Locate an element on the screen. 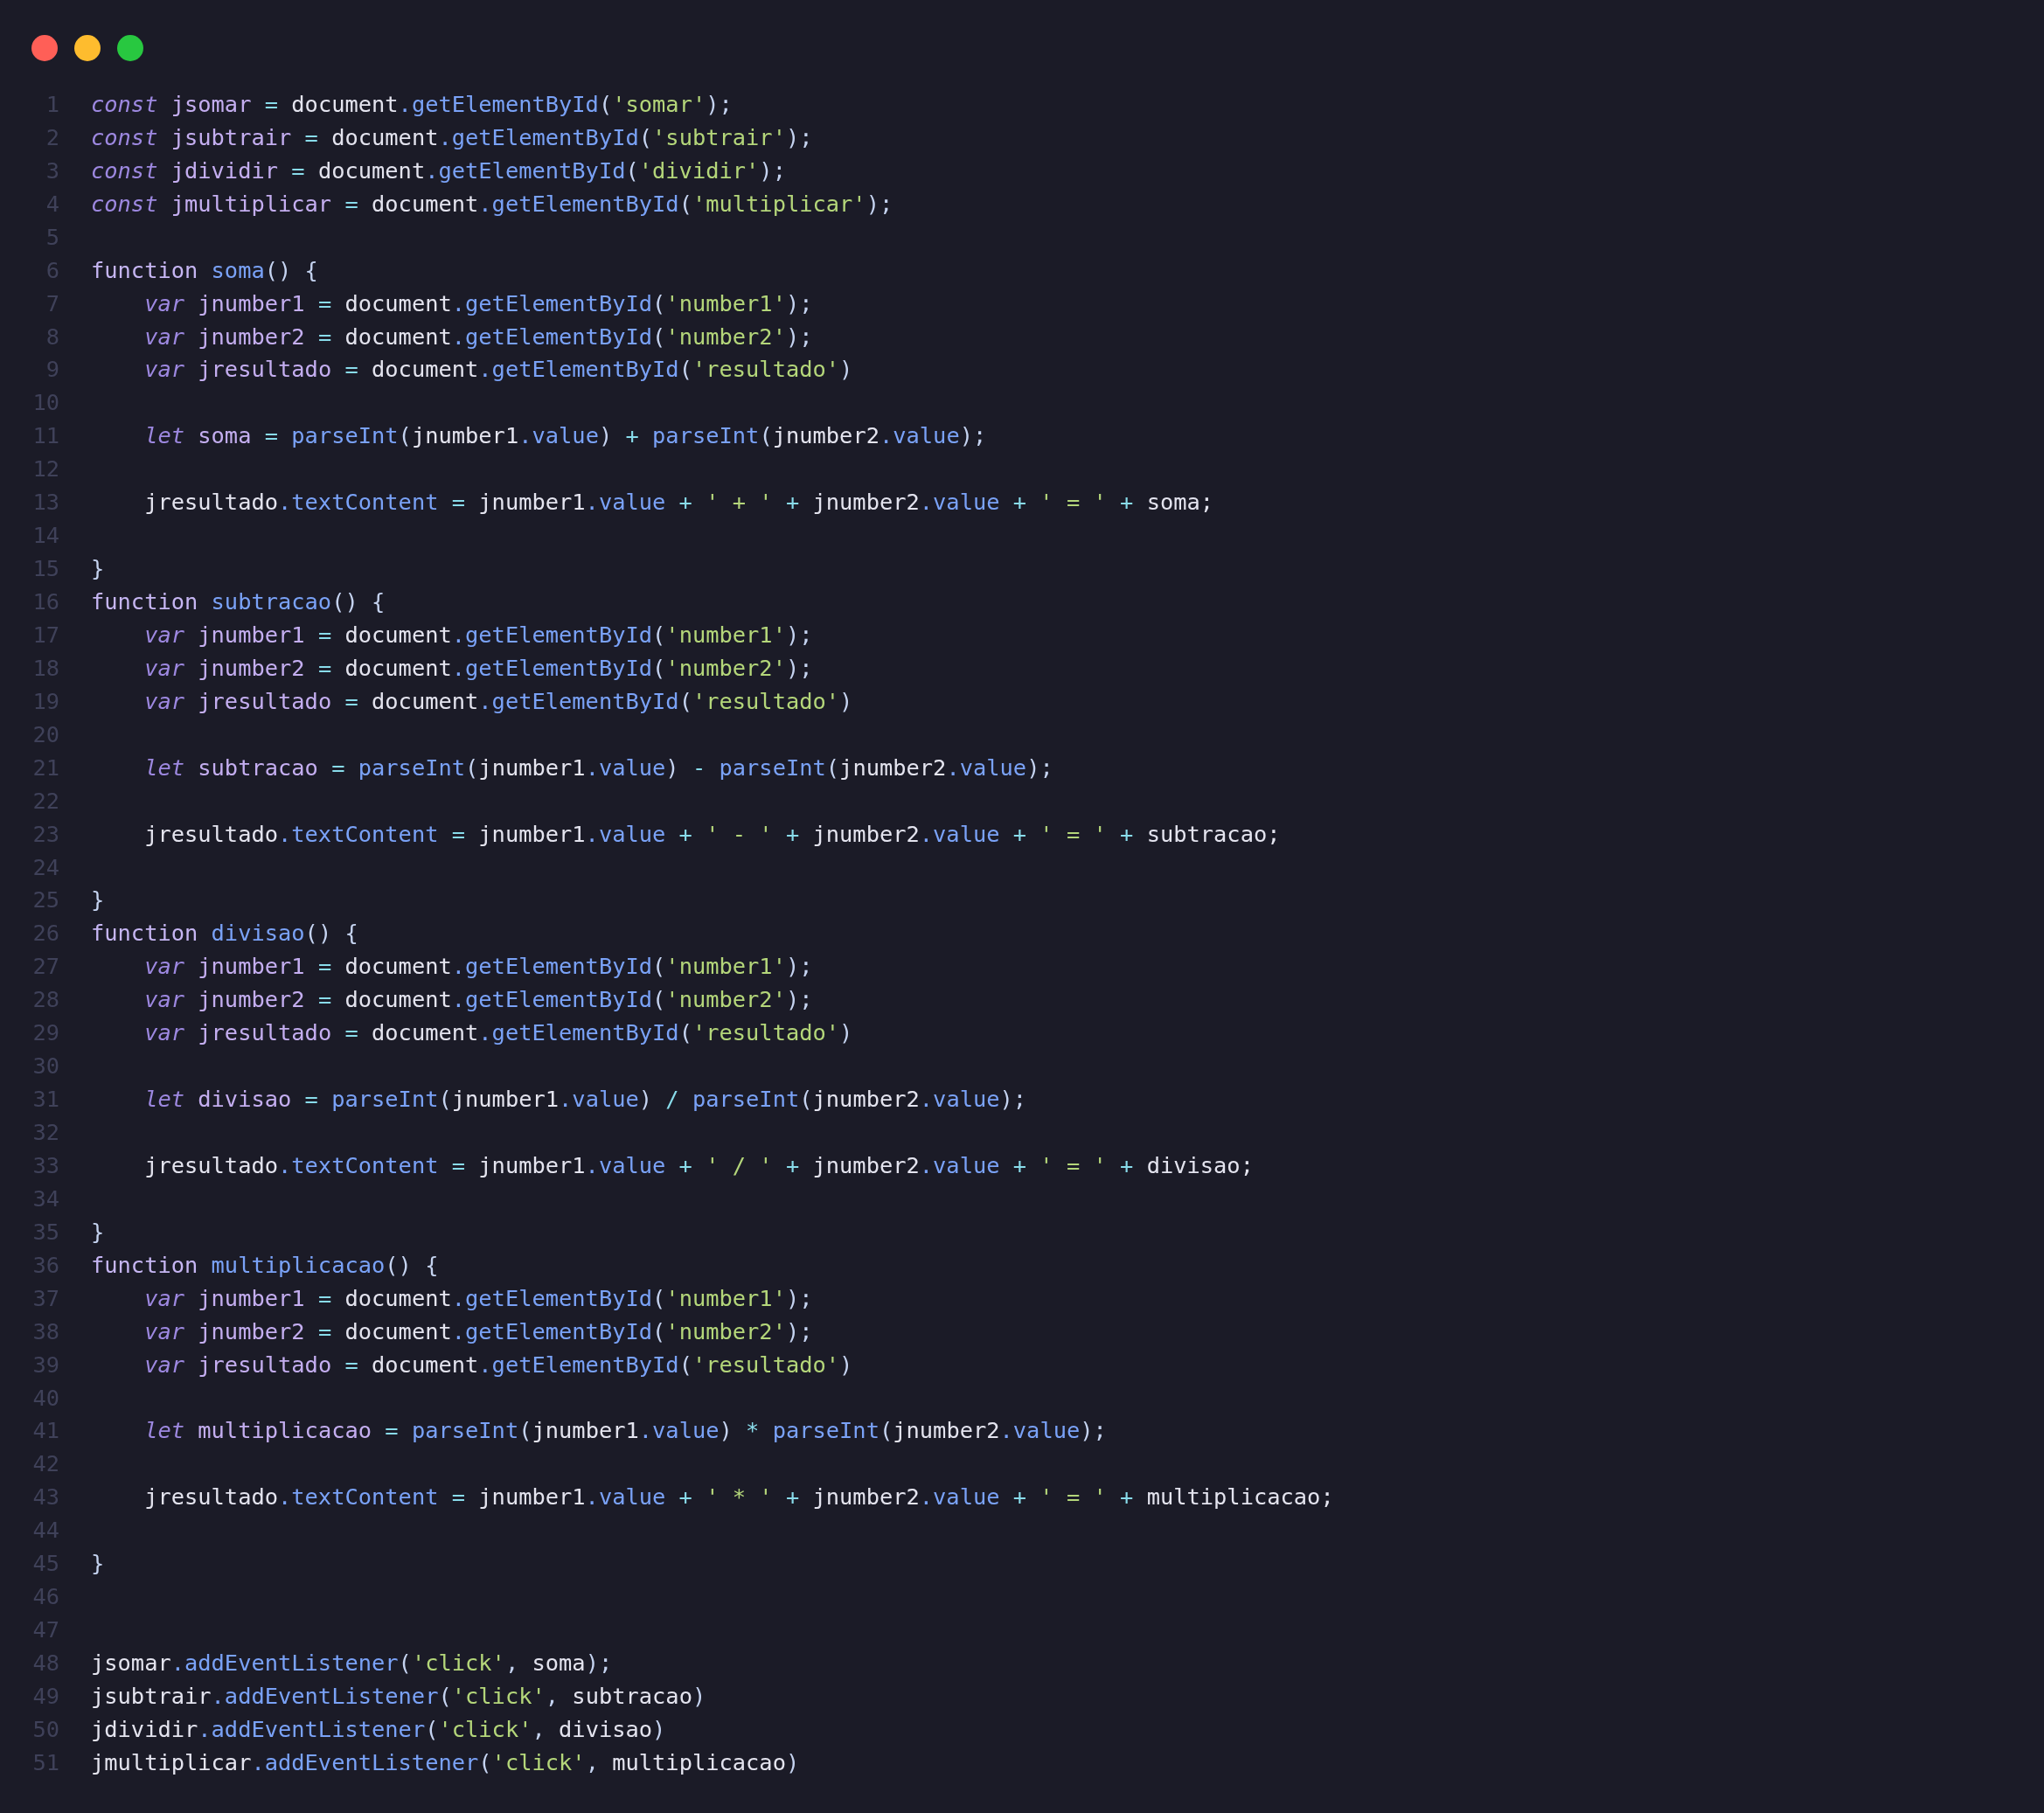 The height and width of the screenshot is (1813, 2044). code-line: jresultado.textContent = jnumber1.value + ' / ' + jnumber2.value + ' = ' + divisao; is located at coordinates (698, 1164).